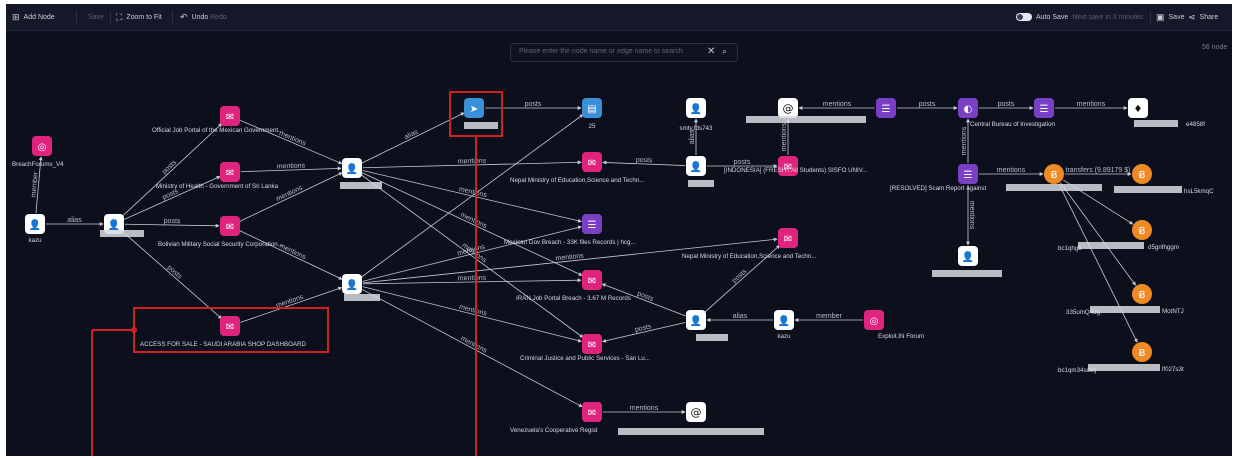 Image resolution: width=1236 pixels, height=458 pixels. I want to click on edge-n7-n9, so click(291, 304).